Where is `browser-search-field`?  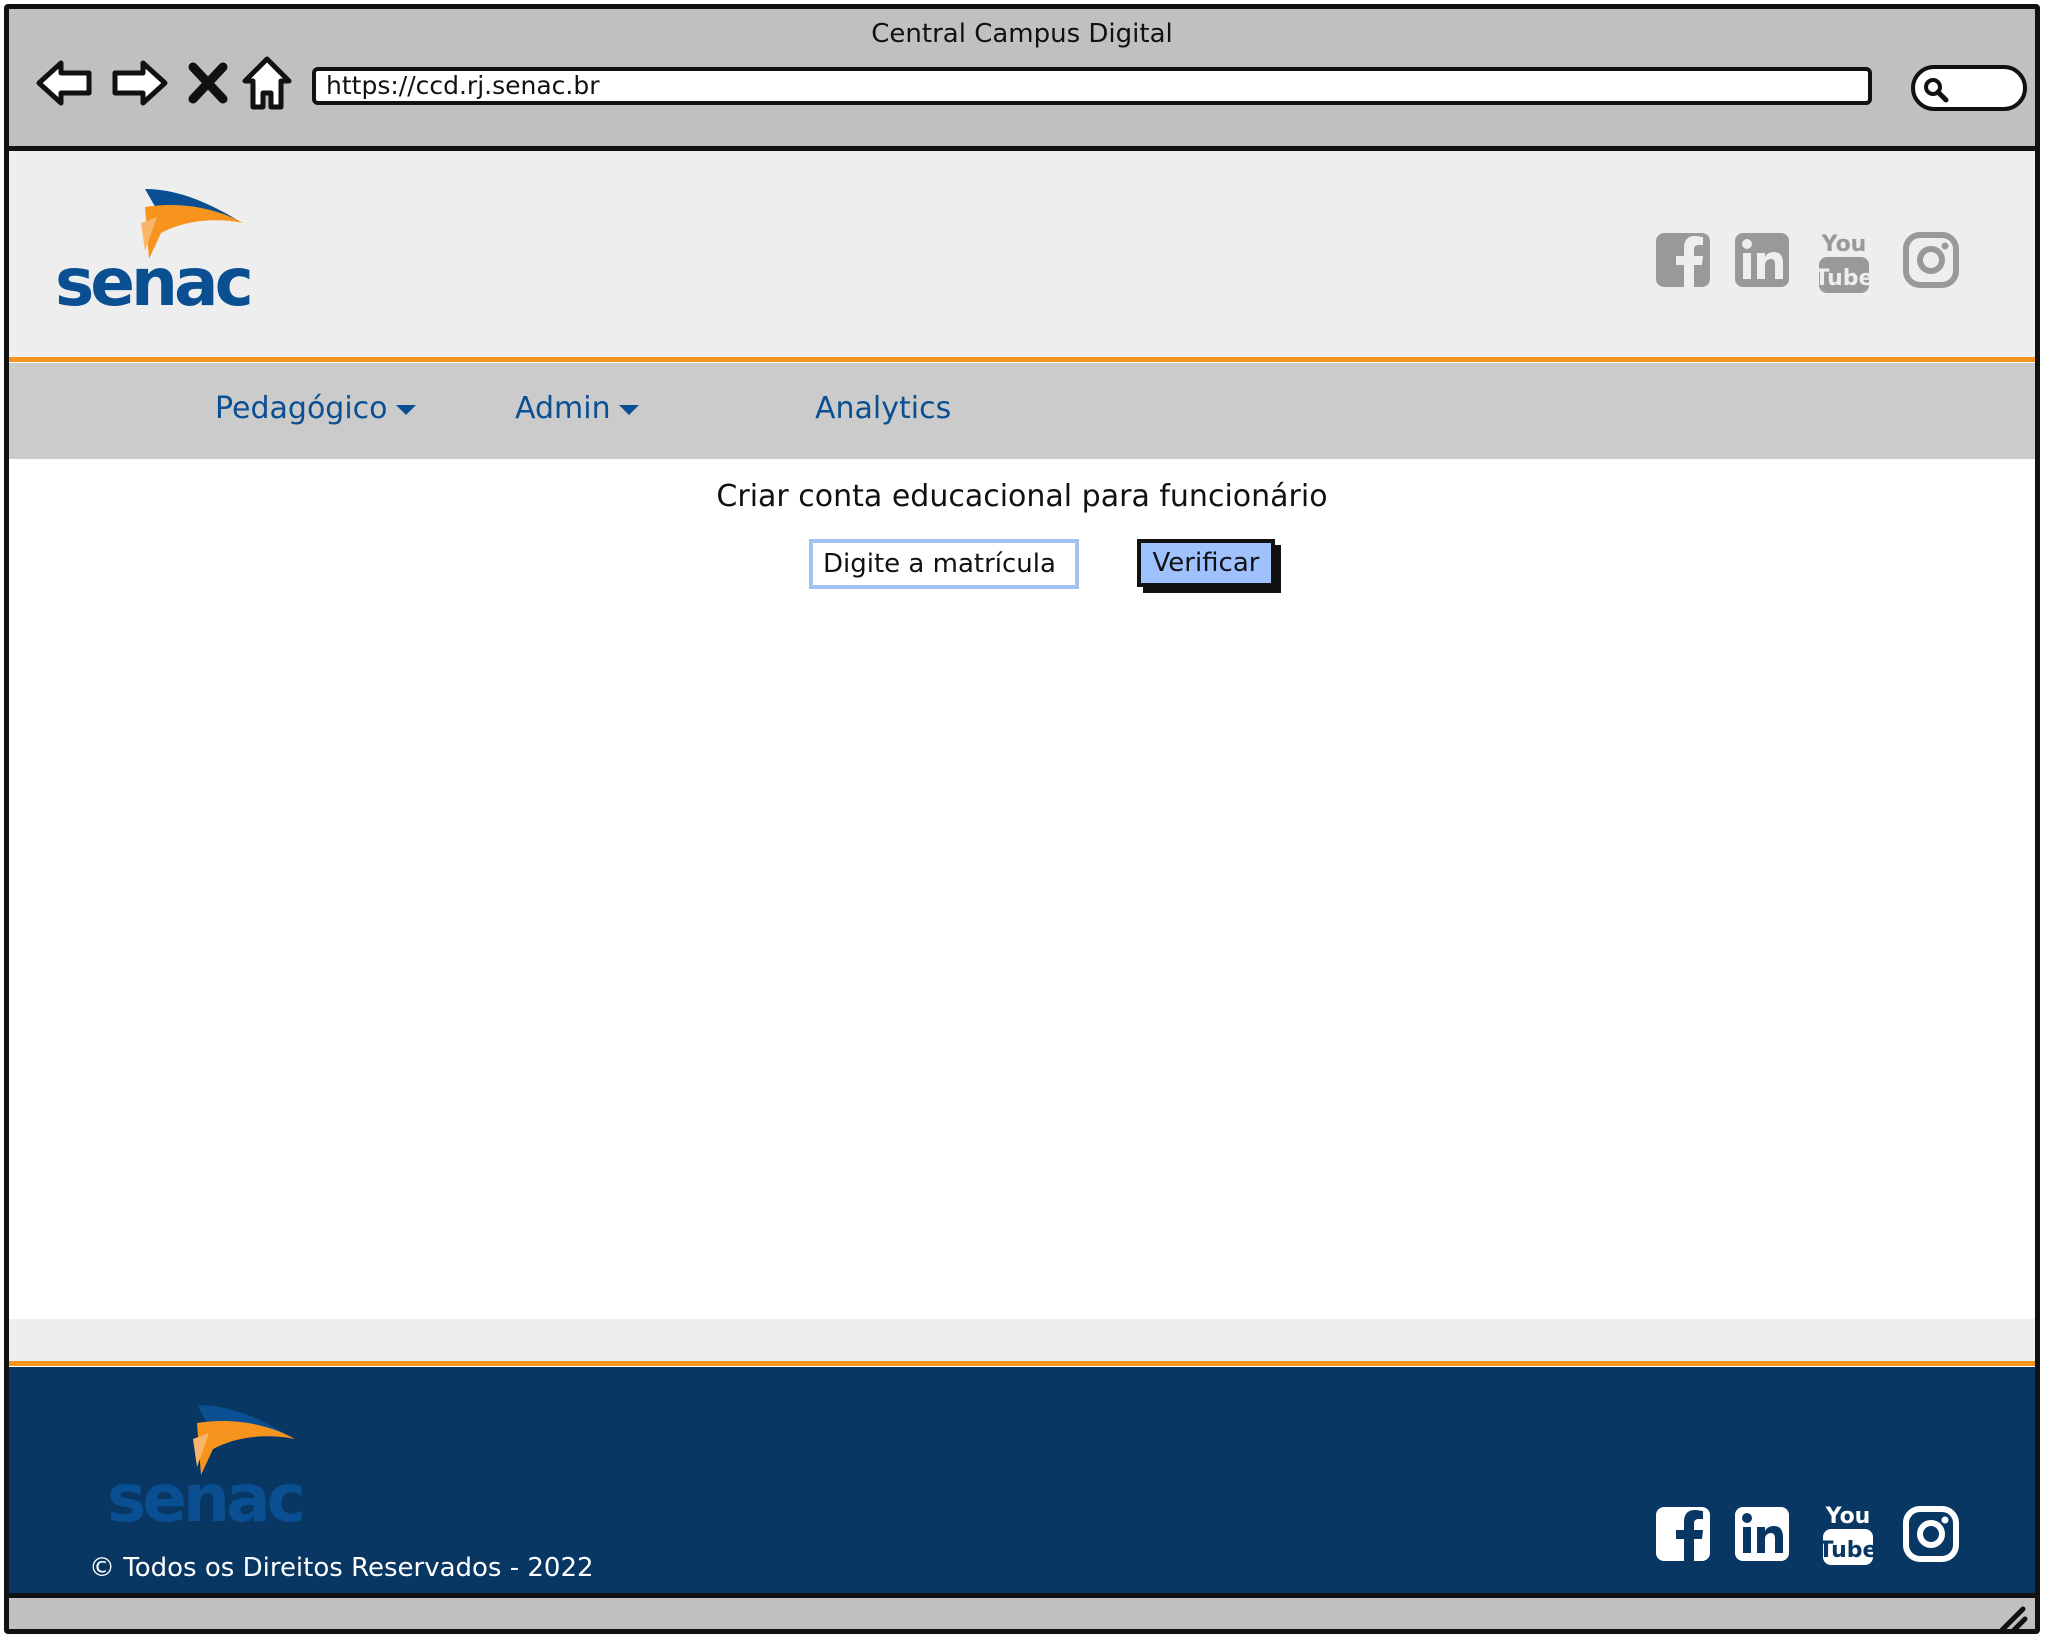
browser-search-field is located at coordinates (1969, 88).